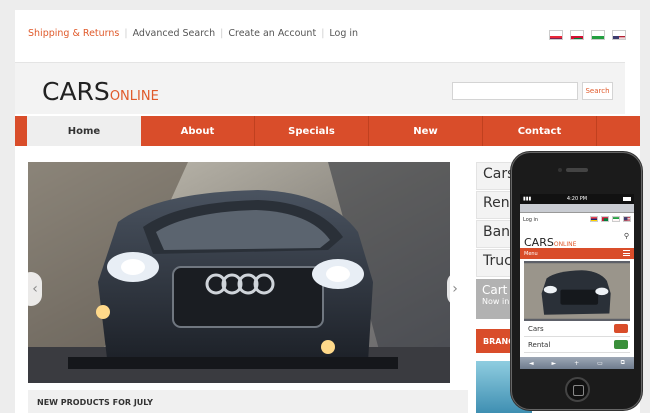 The image size is (650, 413). Describe the element at coordinates (597, 91) in the screenshot. I see `search-button: Search` at that location.